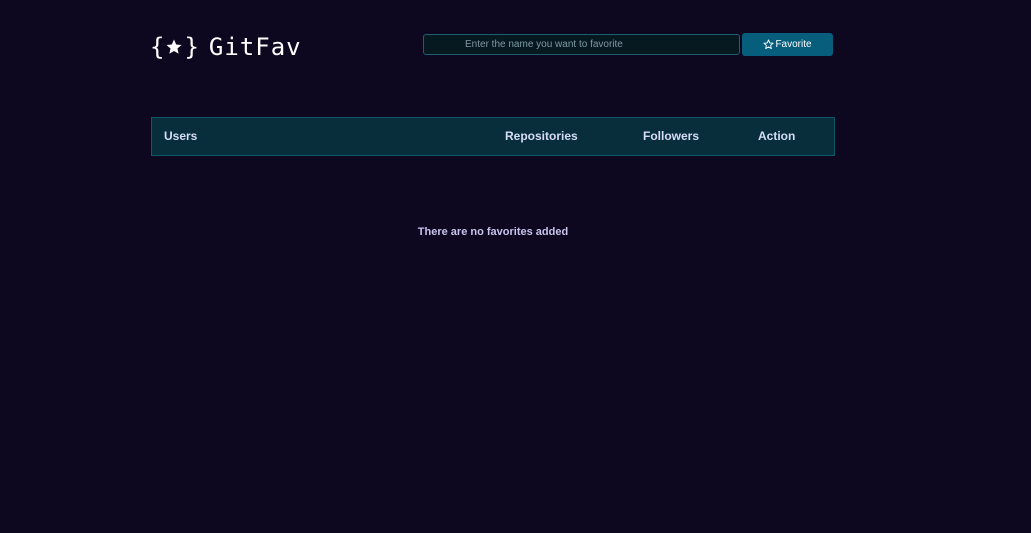 The height and width of the screenshot is (533, 1031). I want to click on column-header-users: Users, so click(181, 136).